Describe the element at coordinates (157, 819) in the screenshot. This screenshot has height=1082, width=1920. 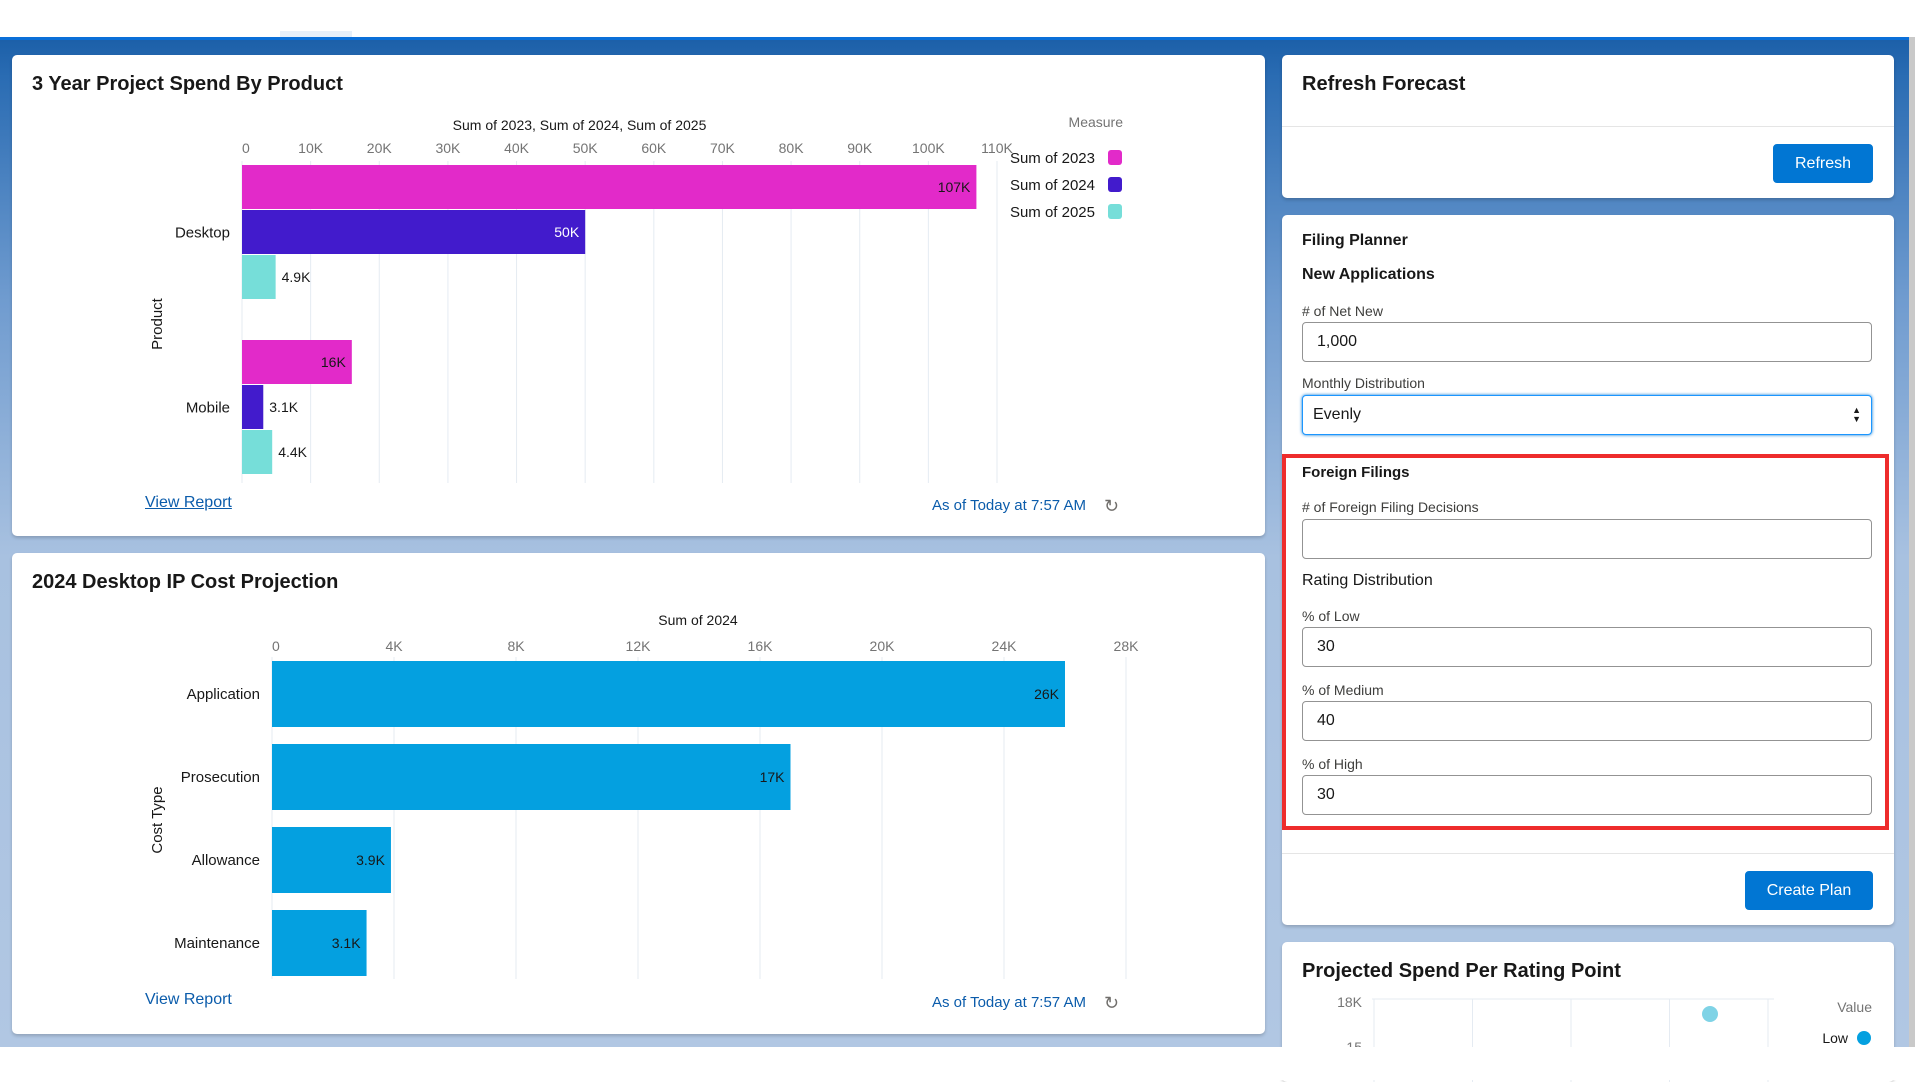
I see `y-axis-title: Cost Type` at that location.